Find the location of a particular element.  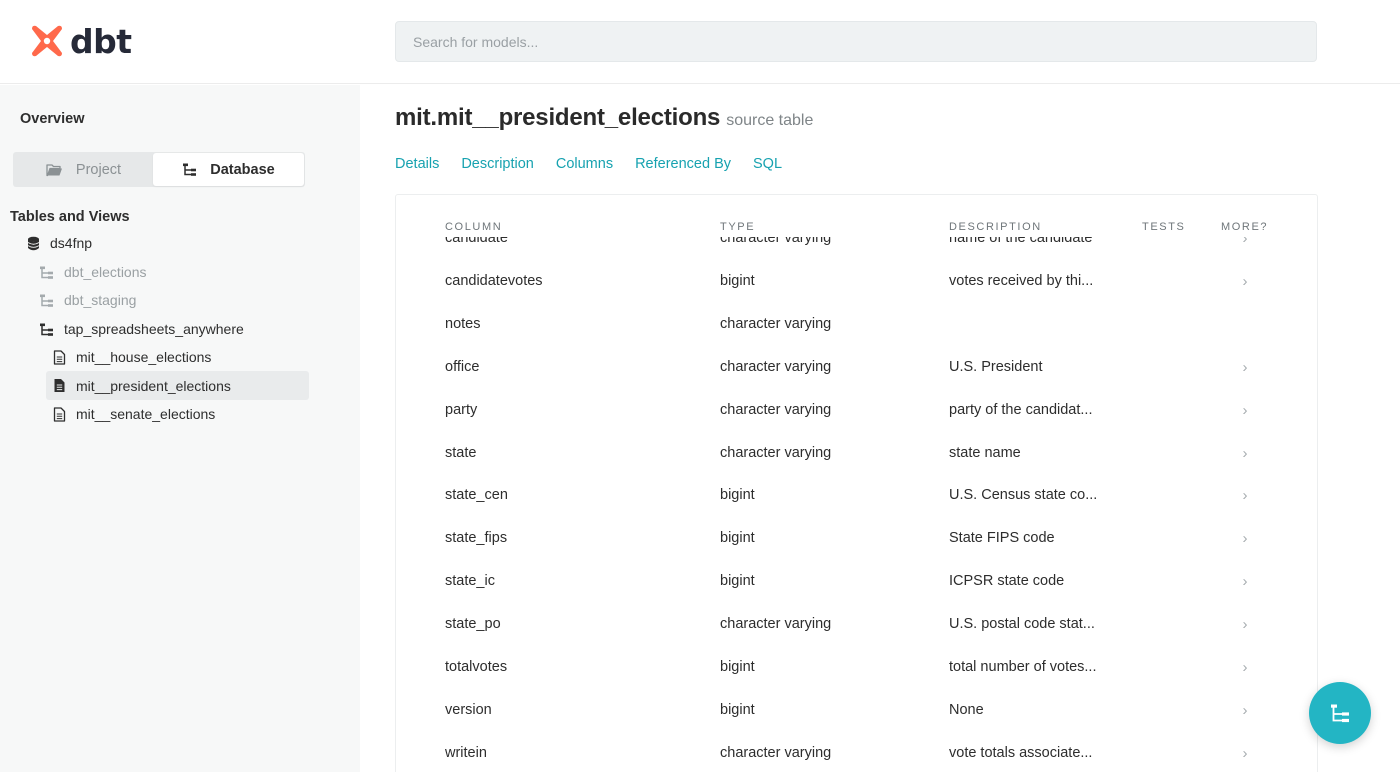

tree-item-label: mit__house_elections is located at coordinates (144, 357).